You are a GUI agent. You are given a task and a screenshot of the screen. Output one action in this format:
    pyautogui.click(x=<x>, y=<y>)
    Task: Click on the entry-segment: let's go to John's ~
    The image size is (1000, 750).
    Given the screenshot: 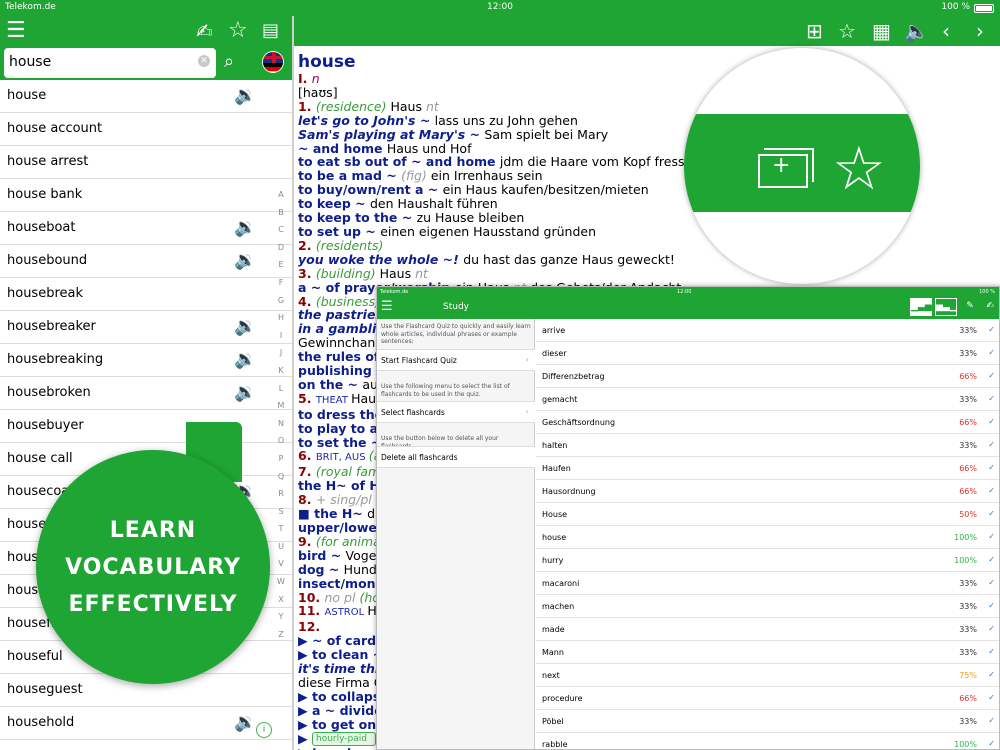 What is the action you would take?
    pyautogui.click(x=366, y=121)
    